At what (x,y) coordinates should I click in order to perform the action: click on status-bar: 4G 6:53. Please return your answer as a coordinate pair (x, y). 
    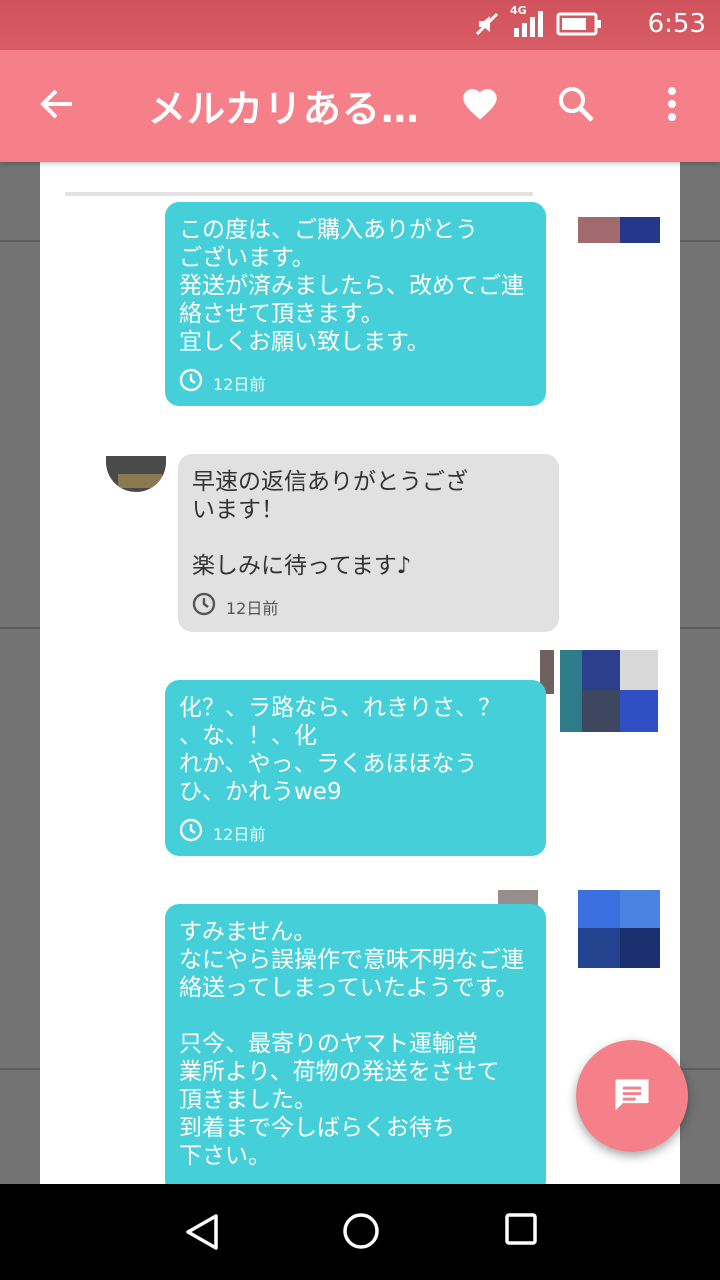
    Looking at the image, I should click on (360, 25).